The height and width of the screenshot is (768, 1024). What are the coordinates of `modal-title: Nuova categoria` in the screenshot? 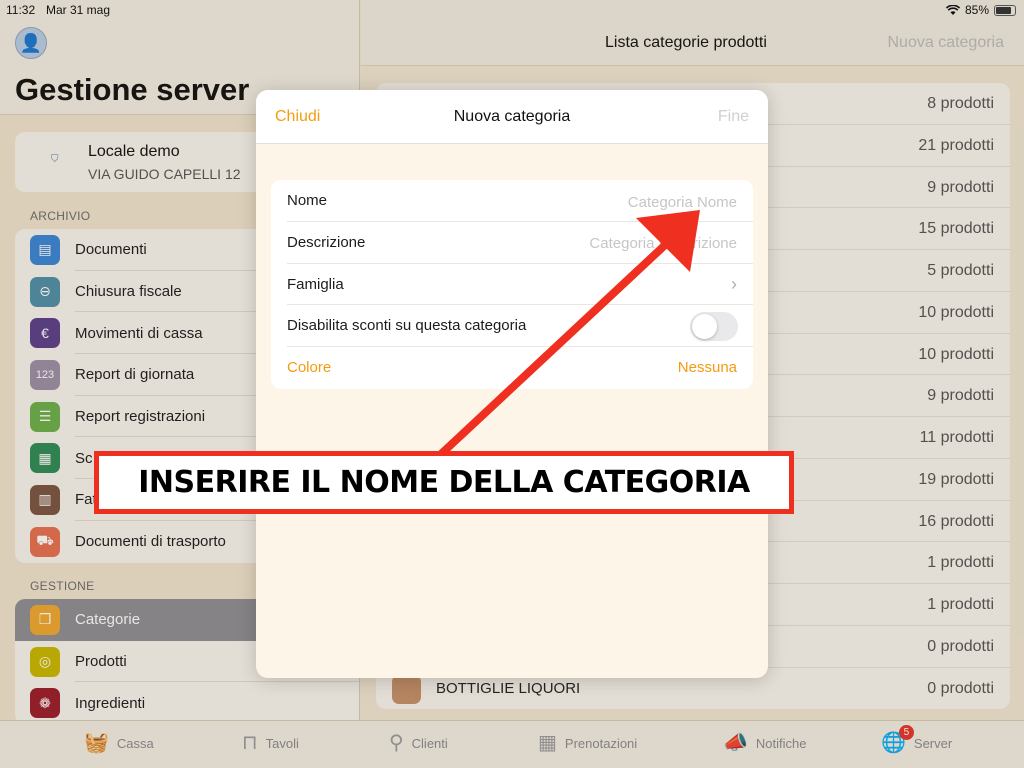 It's located at (512, 116).